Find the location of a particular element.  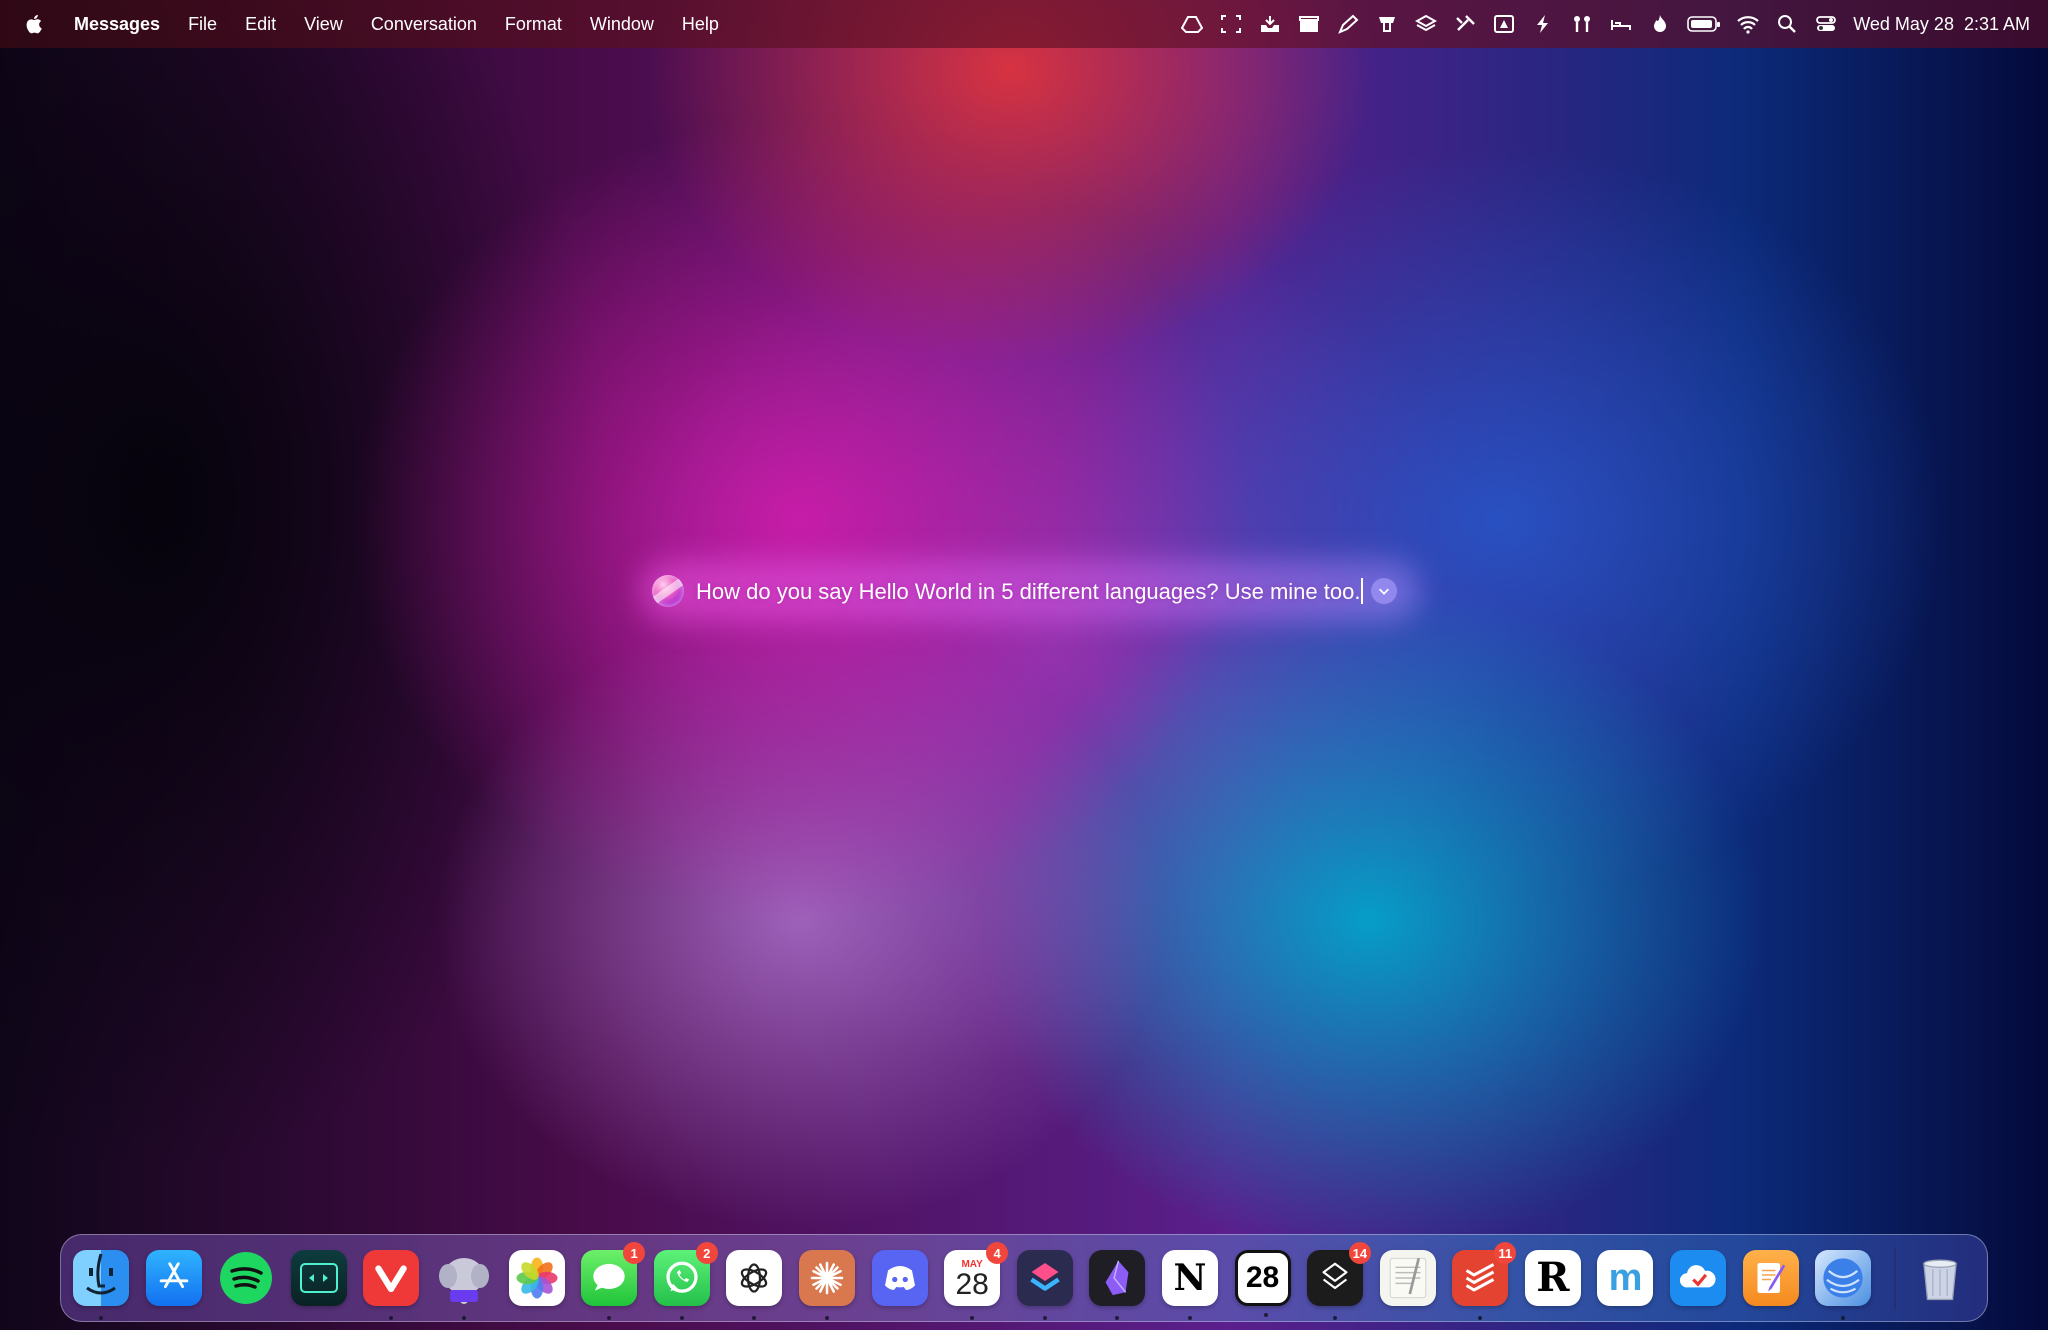

menu-view: View is located at coordinates (323, 24).